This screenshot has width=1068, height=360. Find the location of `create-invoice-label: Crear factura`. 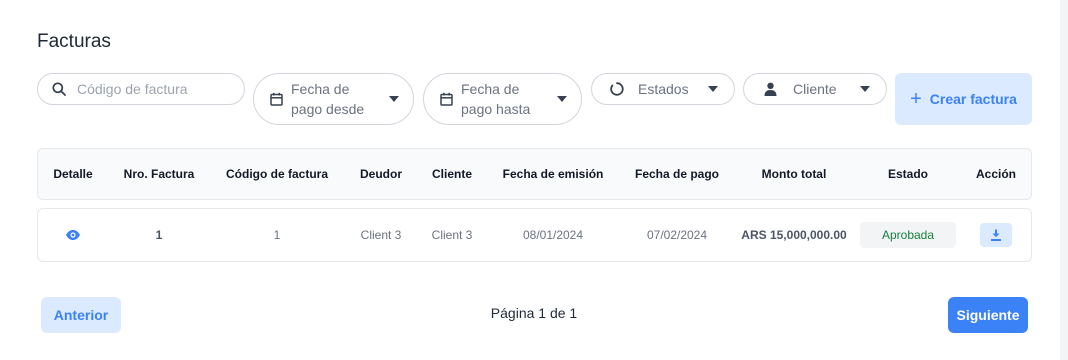

create-invoice-label: Crear factura is located at coordinates (973, 99).